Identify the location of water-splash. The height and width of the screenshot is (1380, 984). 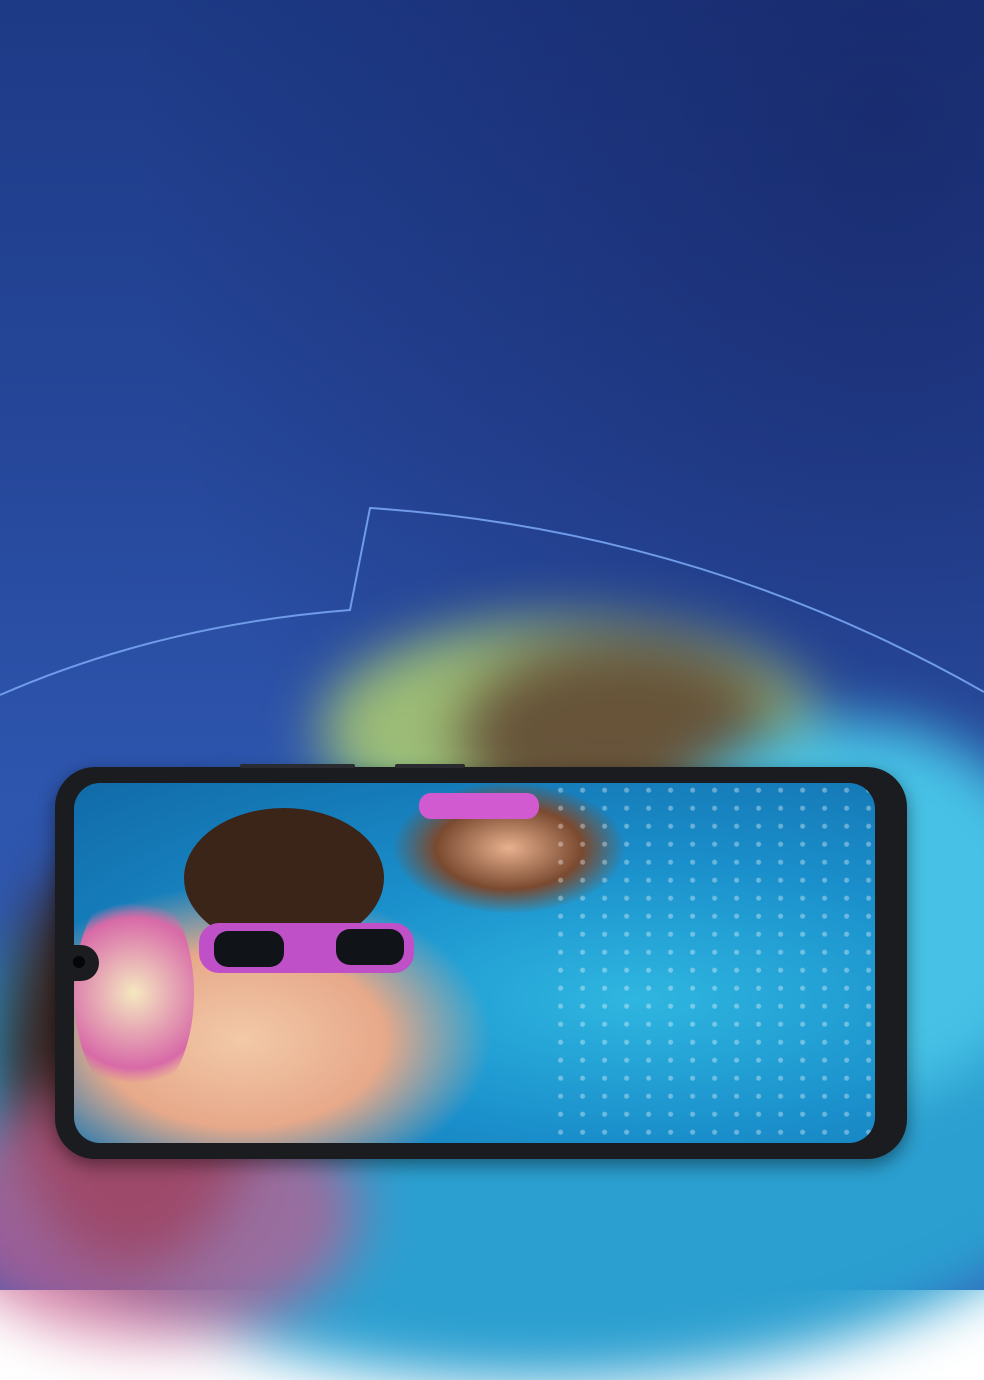
(714, 963).